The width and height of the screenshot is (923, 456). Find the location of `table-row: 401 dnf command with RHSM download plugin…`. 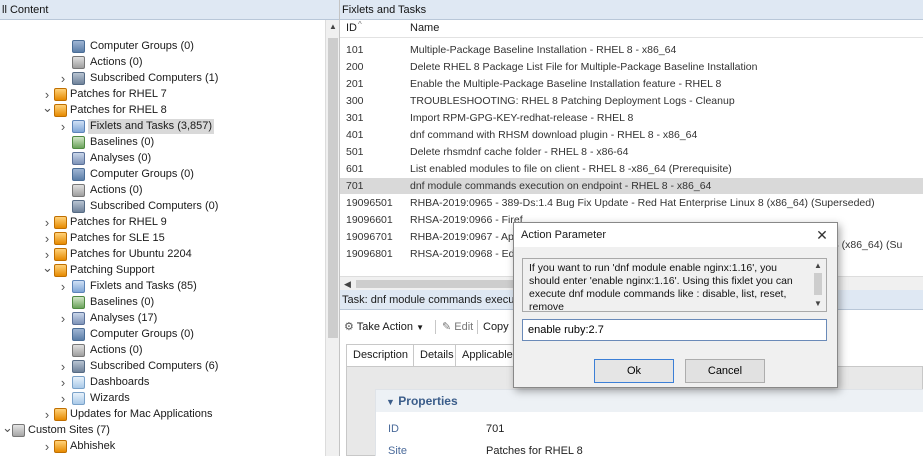

table-row: 401 dnf command with RHSM download plugin… is located at coordinates (631, 135).